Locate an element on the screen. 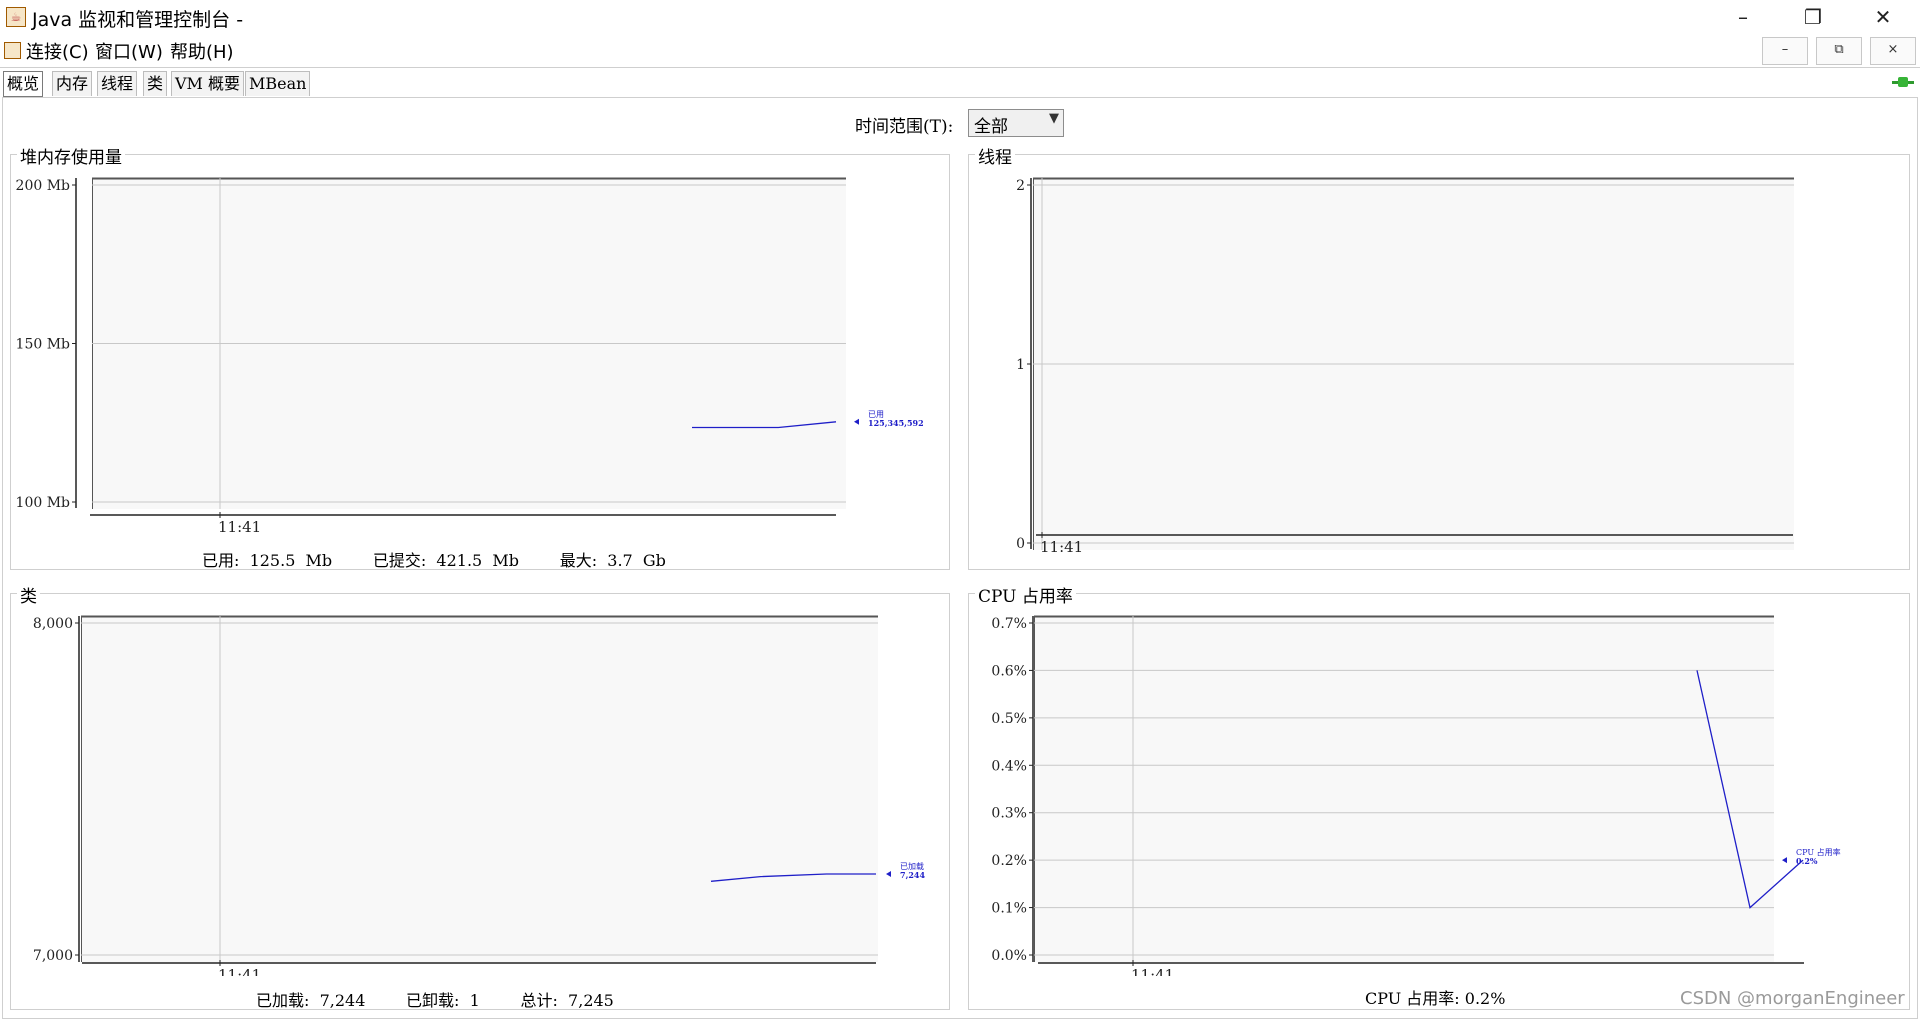 The height and width of the screenshot is (1020, 1920). series-value-label: 0.2% is located at coordinates (1807, 861).